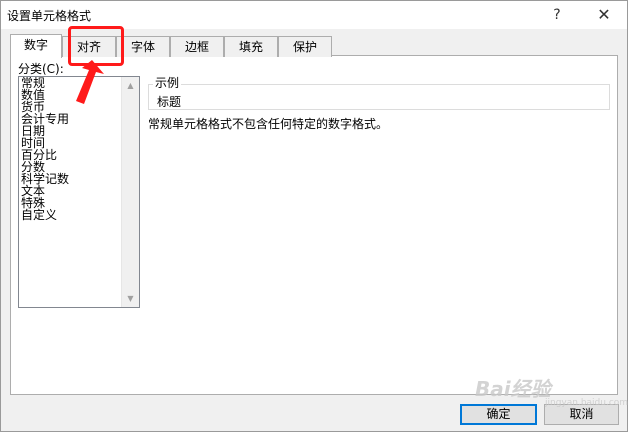 This screenshot has height=432, width=628. What do you see at coordinates (513, 389) in the screenshot?
I see `watermark-logo: Bai经验` at bounding box center [513, 389].